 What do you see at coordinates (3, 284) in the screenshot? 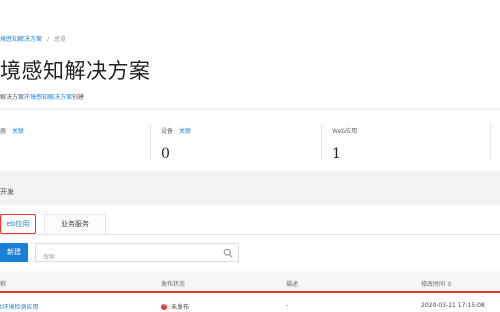
I see `column-header-name: 称` at bounding box center [3, 284].